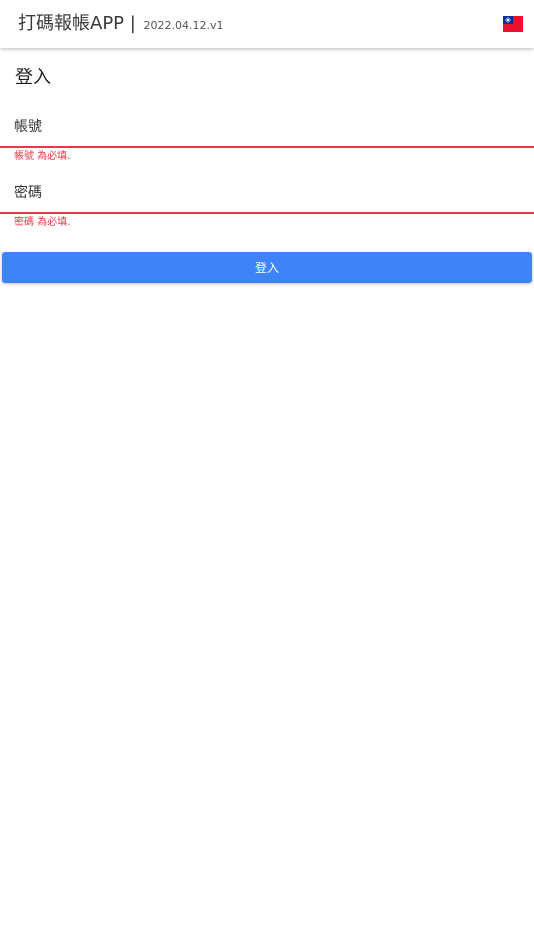 The width and height of the screenshot is (534, 950). I want to click on app-name: 打碼報帳APP |, so click(77, 23).